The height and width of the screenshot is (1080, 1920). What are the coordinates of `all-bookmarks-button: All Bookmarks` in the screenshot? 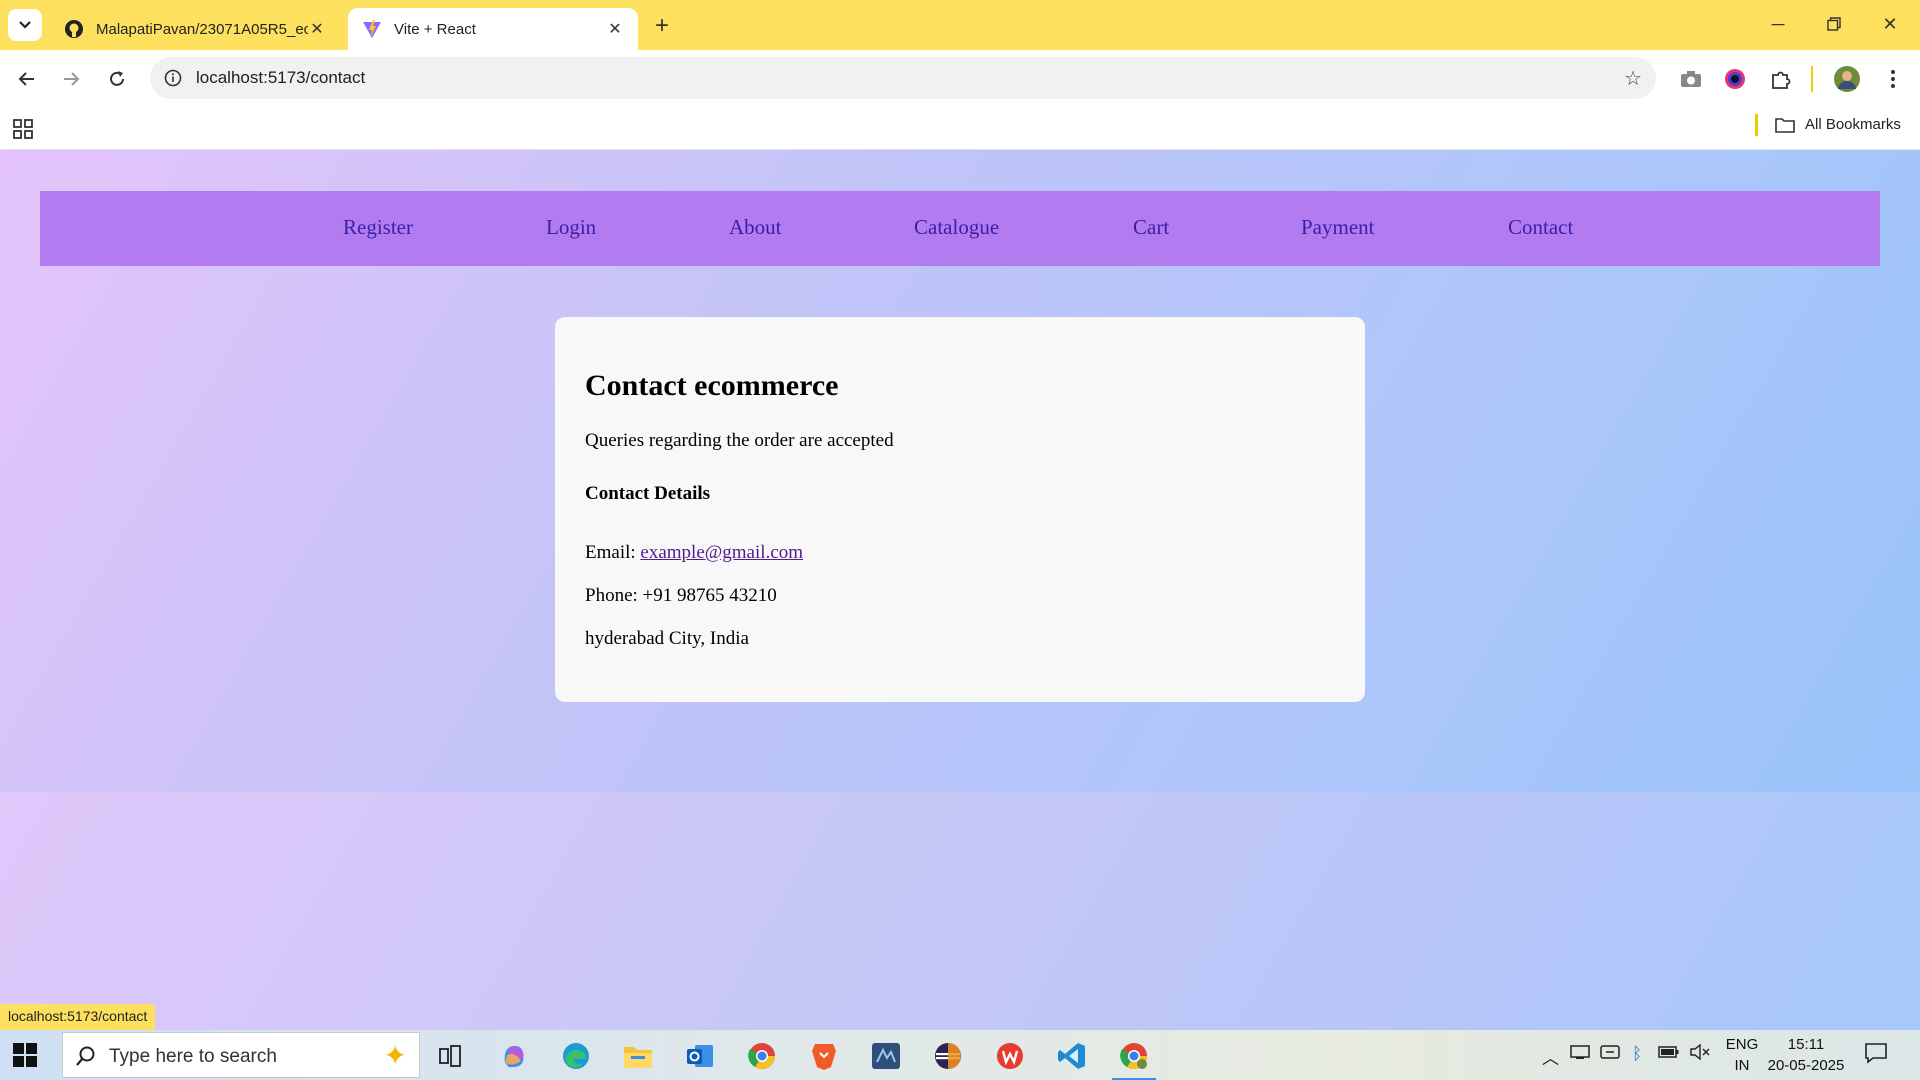 It's located at (1838, 124).